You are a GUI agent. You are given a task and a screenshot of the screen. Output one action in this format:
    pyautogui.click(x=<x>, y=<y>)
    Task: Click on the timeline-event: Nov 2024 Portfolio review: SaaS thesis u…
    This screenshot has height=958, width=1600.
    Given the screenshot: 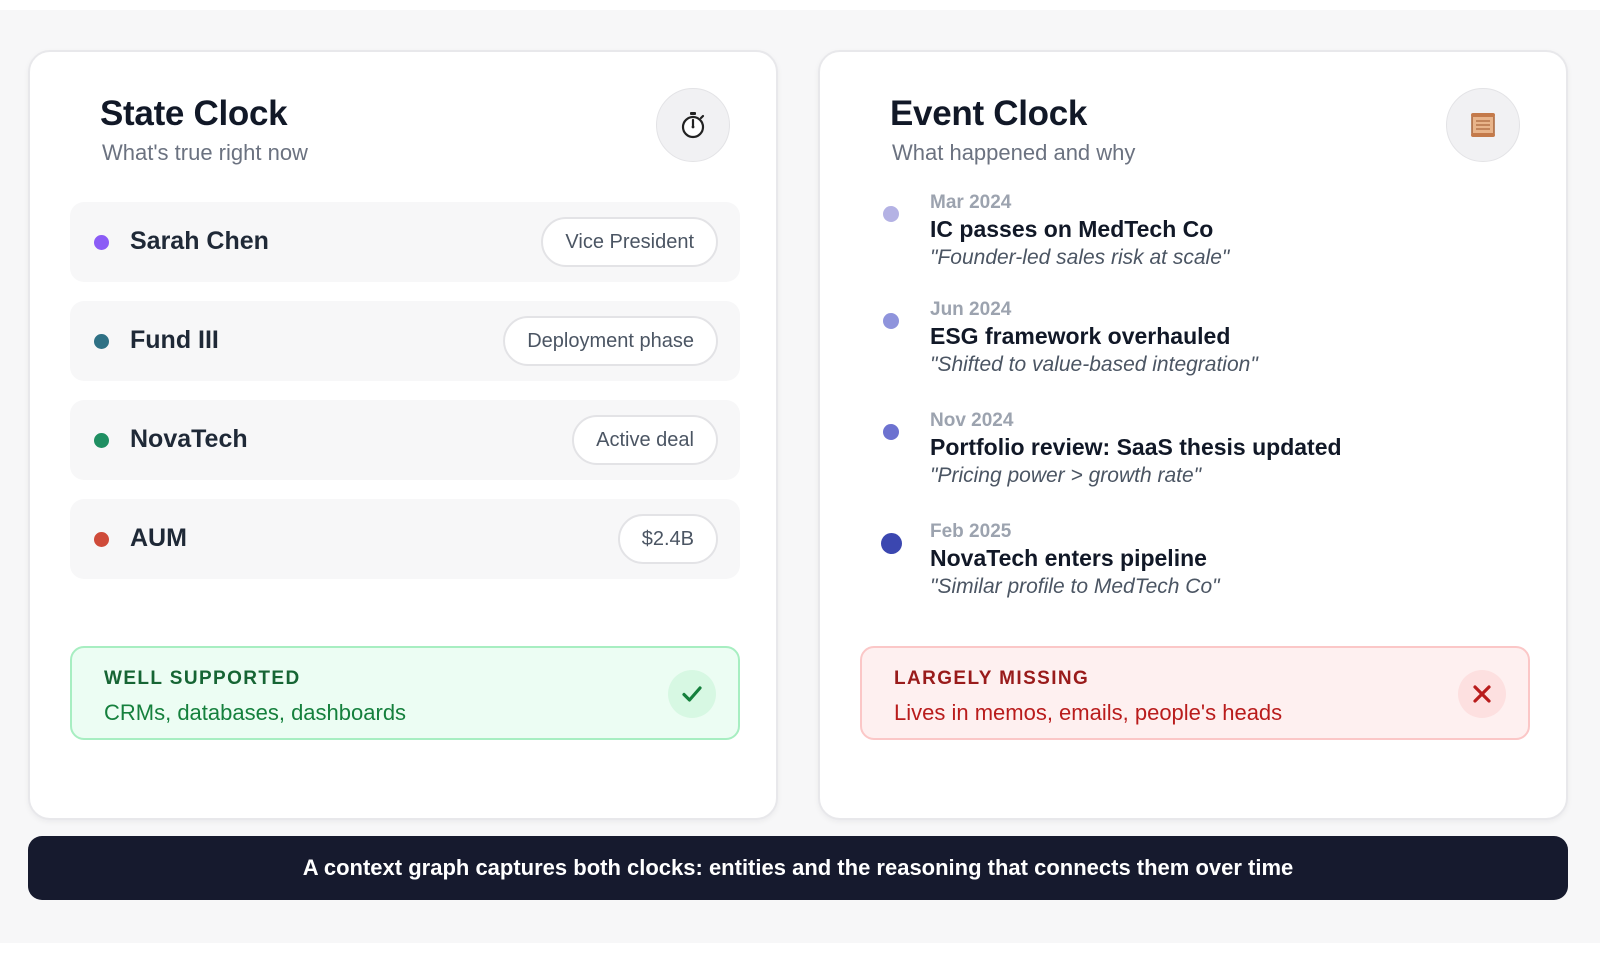 What is the action you would take?
    pyautogui.click(x=1202, y=460)
    